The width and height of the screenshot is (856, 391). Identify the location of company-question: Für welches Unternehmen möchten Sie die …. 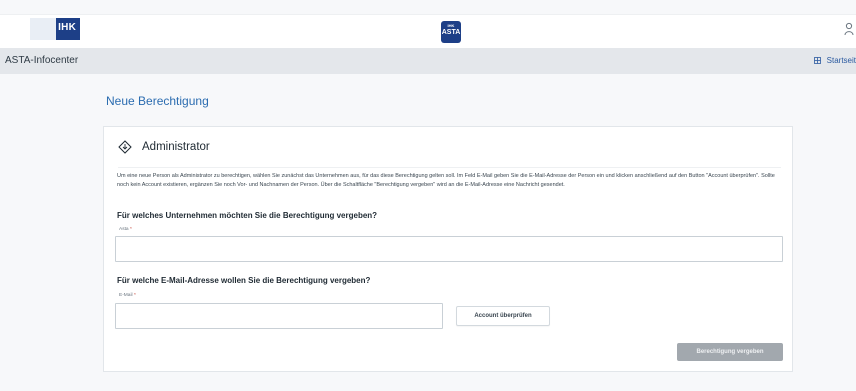
(247, 215).